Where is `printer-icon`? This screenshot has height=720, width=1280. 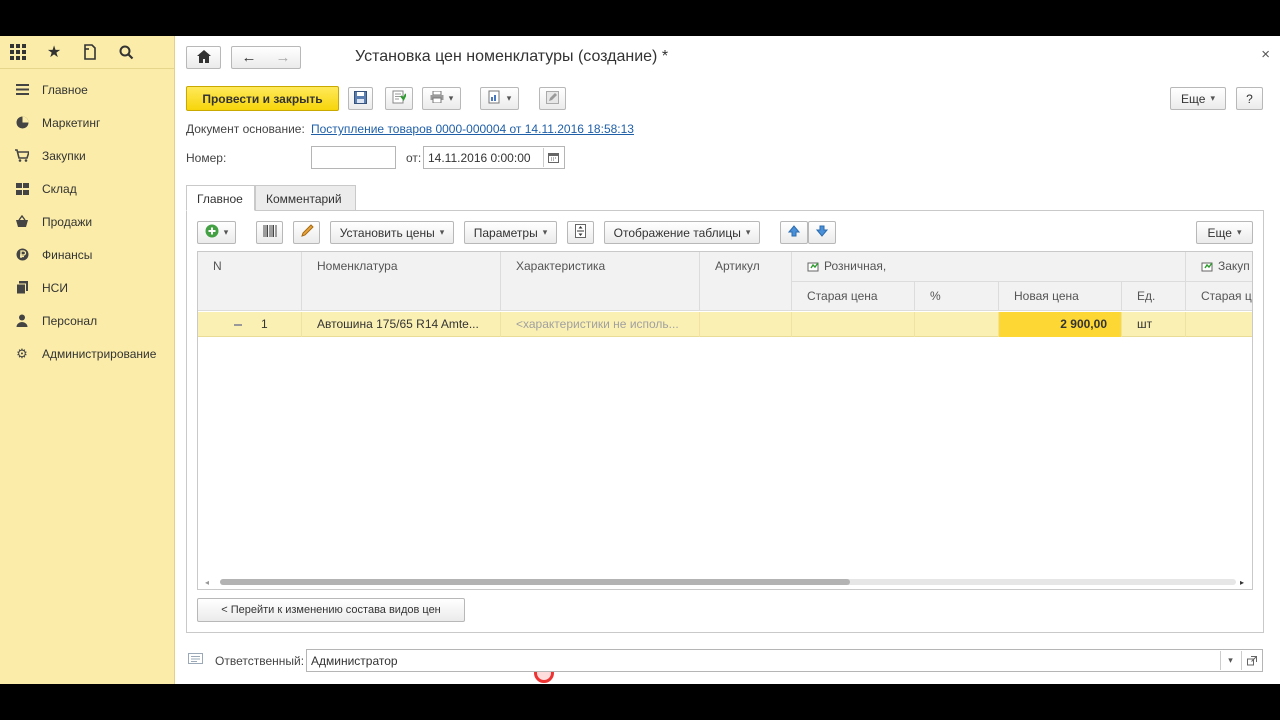 printer-icon is located at coordinates (437, 98).